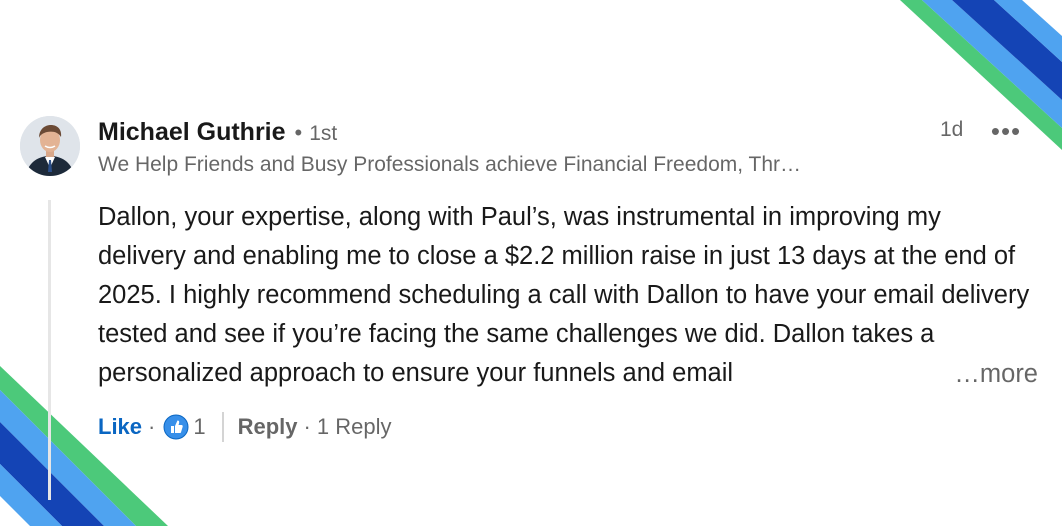 The height and width of the screenshot is (526, 1062). Describe the element at coordinates (120, 427) in the screenshot. I see `like-button: Like` at that location.